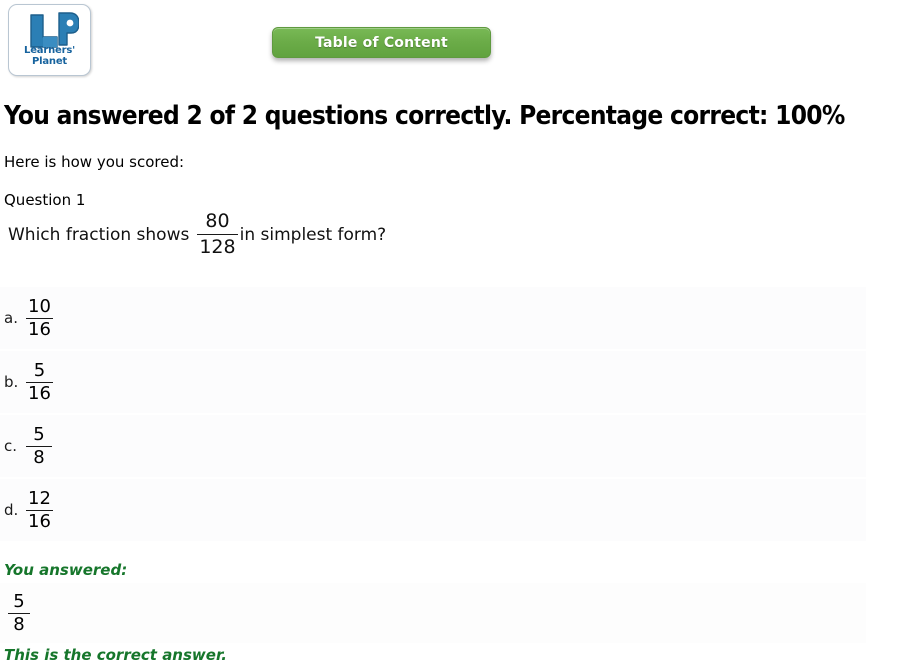 This screenshot has width=918, height=670. Describe the element at coordinates (99, 234) in the screenshot. I see `question-stem-prefix: Which fraction shows` at that location.